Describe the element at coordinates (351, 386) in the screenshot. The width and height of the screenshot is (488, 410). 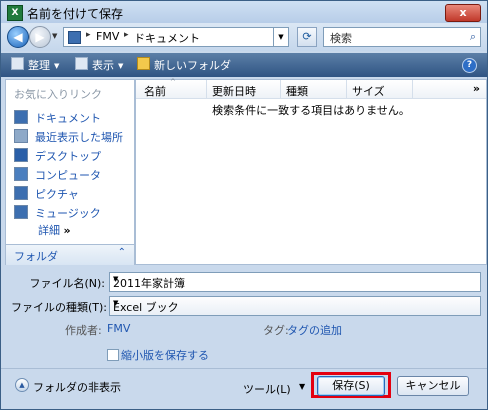
I see `save-button: 保存(S)` at that location.